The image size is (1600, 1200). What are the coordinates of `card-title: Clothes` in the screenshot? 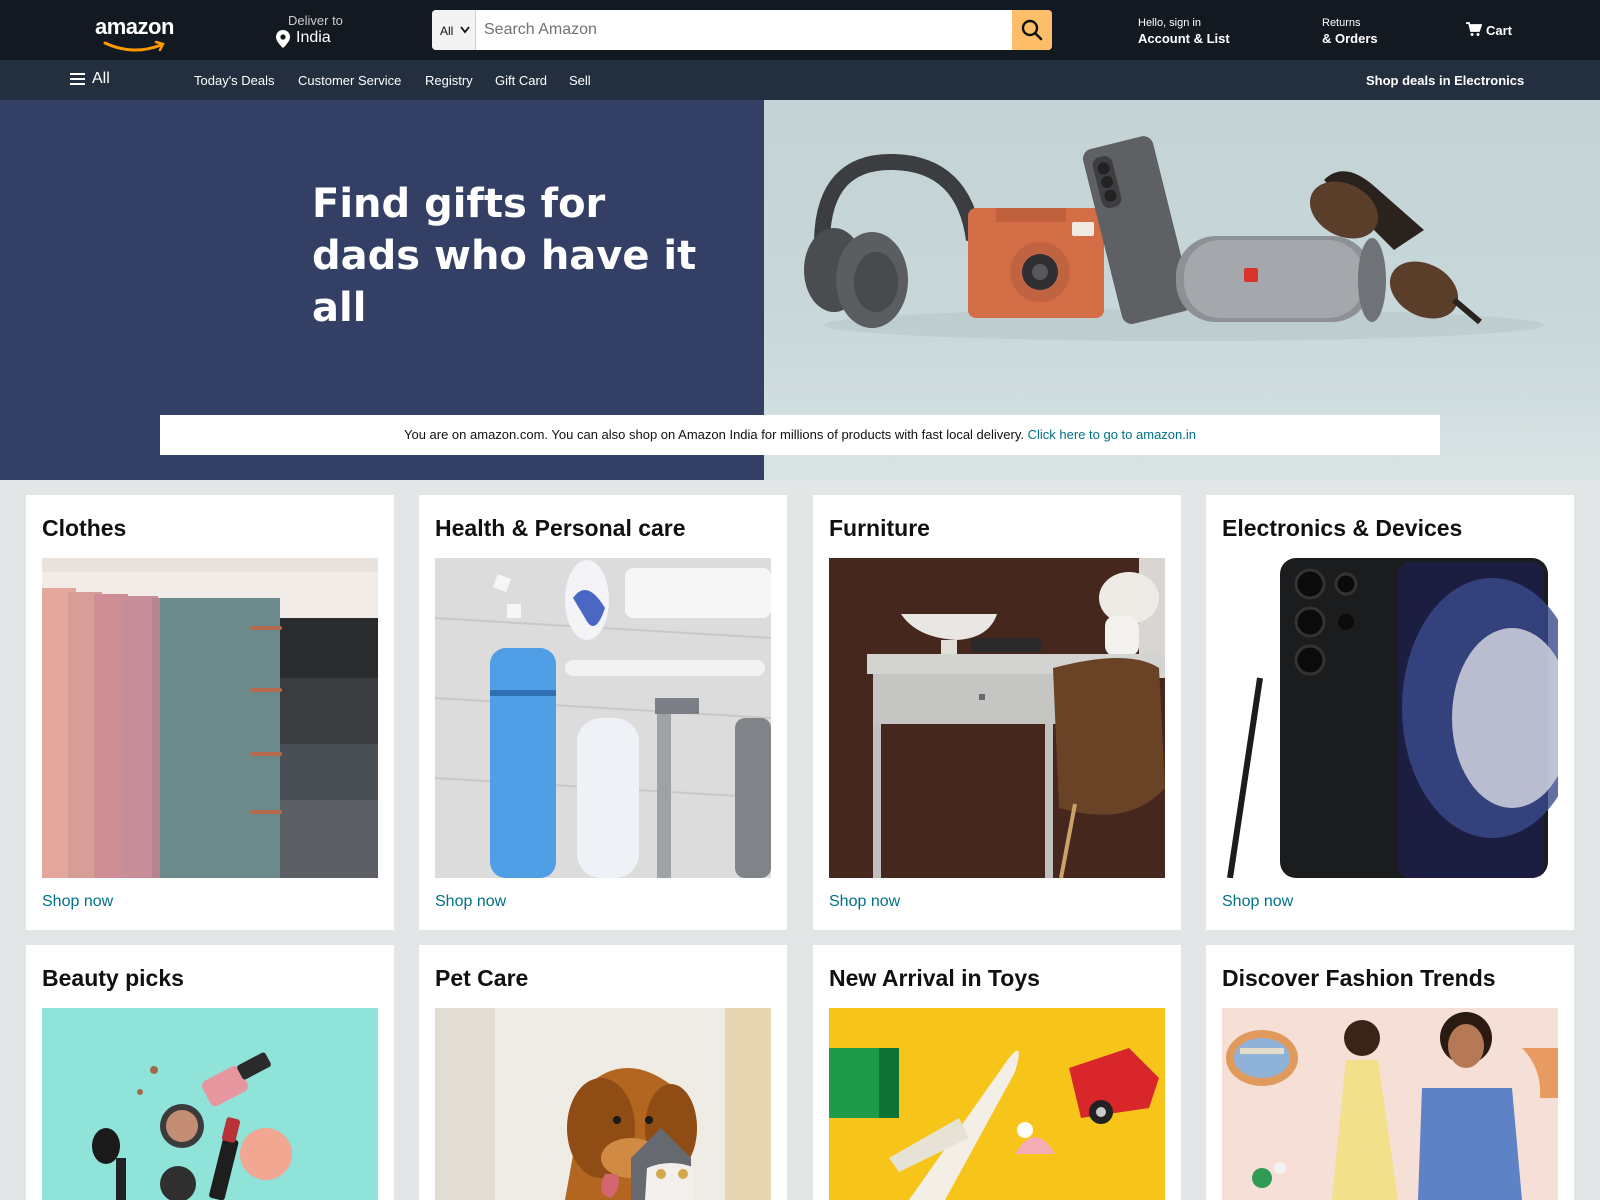 It's located at (84, 528).